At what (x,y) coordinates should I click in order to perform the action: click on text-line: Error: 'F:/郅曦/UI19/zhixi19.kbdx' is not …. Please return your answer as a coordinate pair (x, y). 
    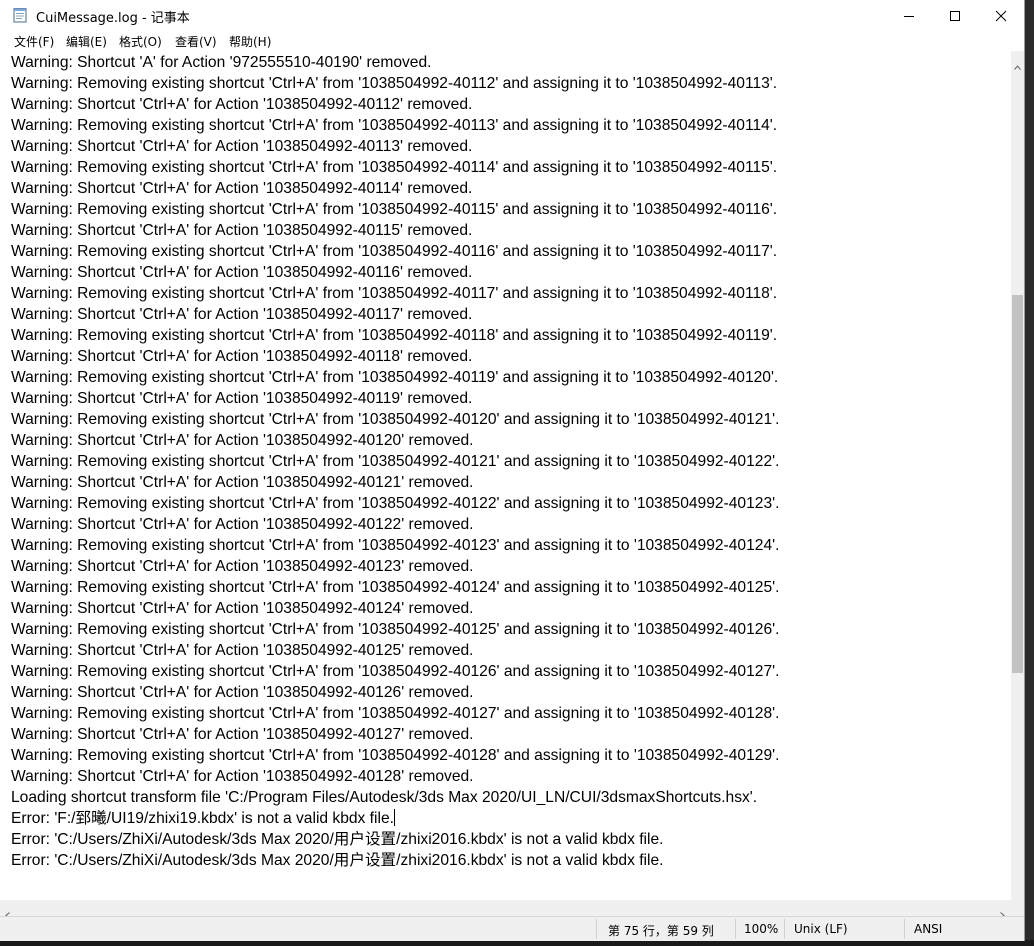
    Looking at the image, I should click on (203, 818).